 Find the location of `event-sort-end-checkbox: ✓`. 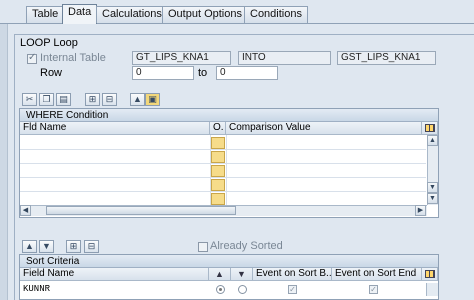

event-sort-end-checkbox: ✓ is located at coordinates (373, 289).